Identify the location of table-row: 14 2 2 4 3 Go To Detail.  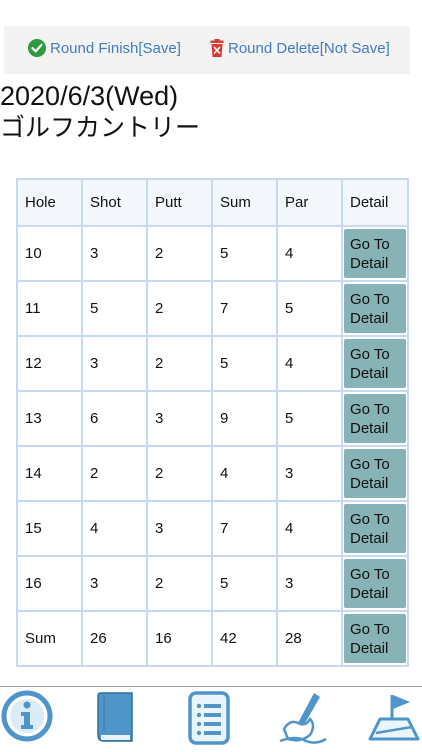
(212, 473).